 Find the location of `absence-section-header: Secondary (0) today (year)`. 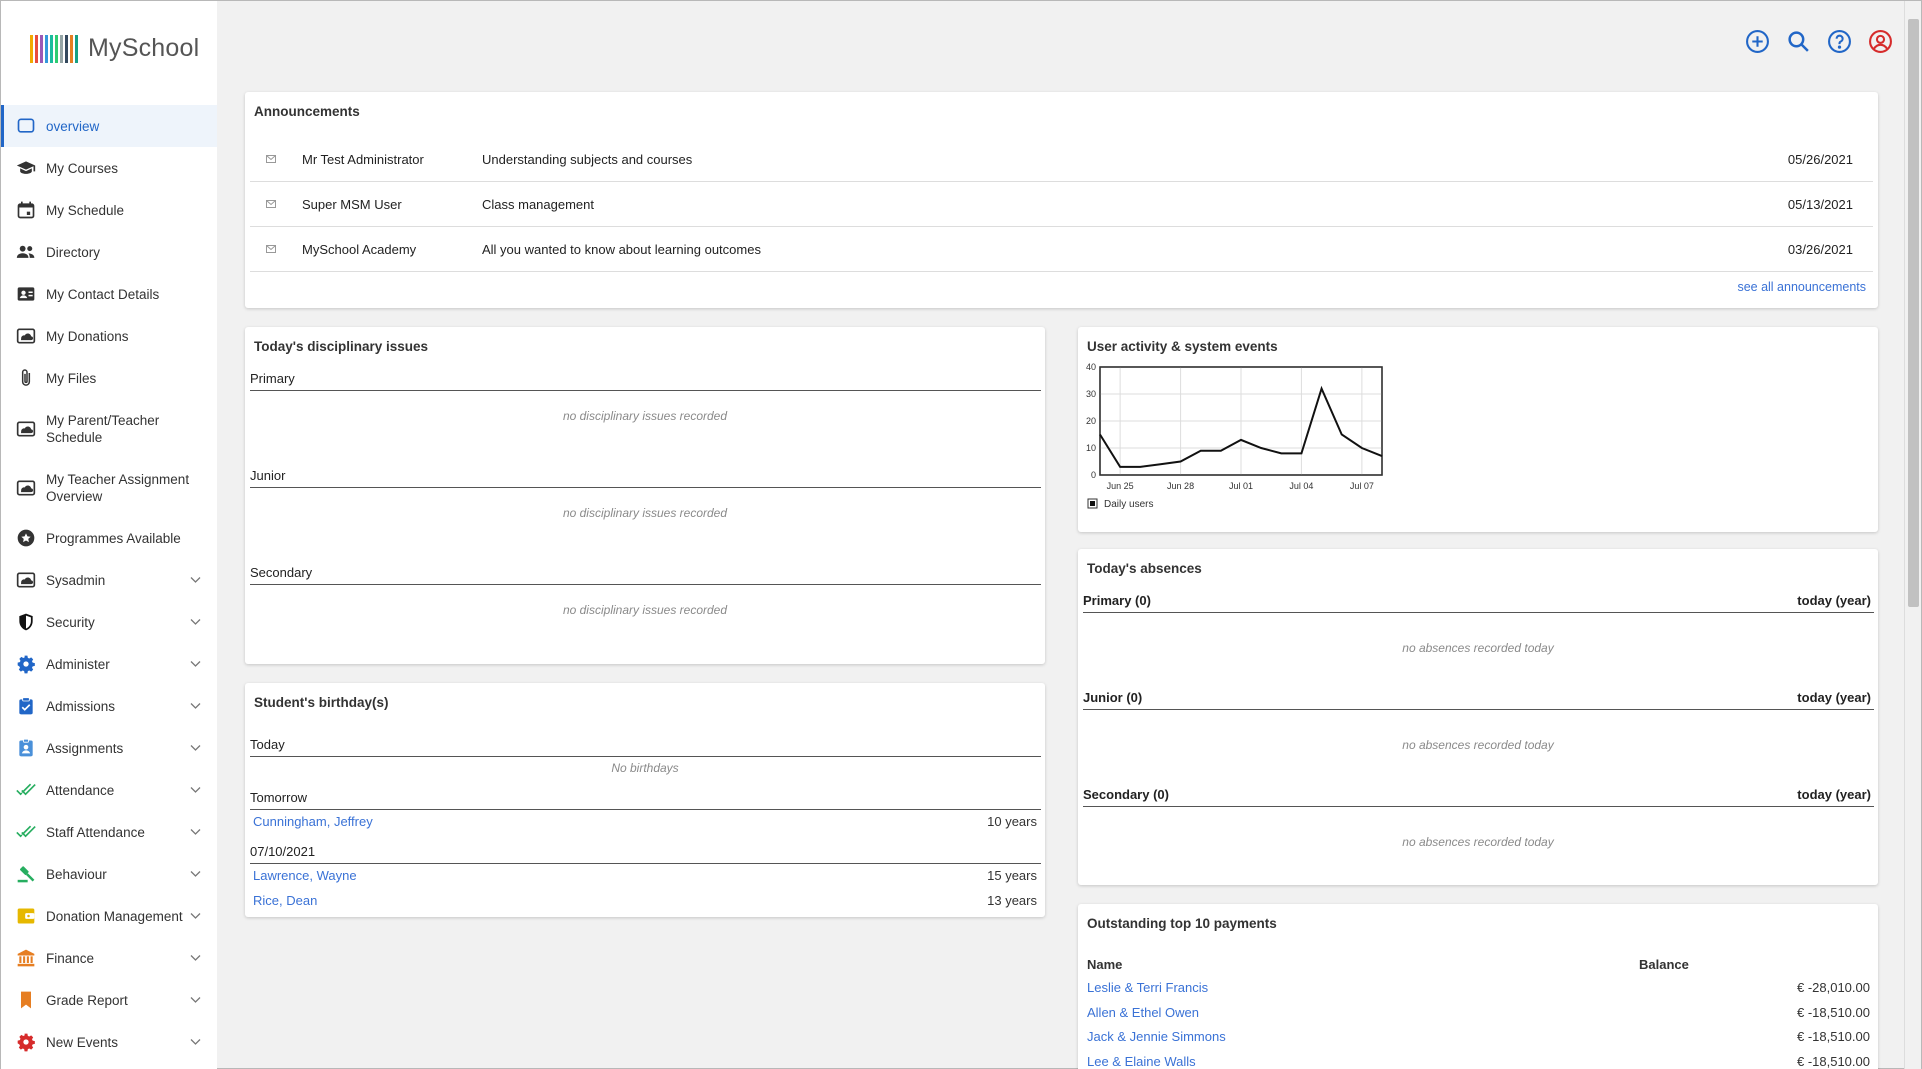

absence-section-header: Secondary (0) today (year) is located at coordinates (1478, 797).